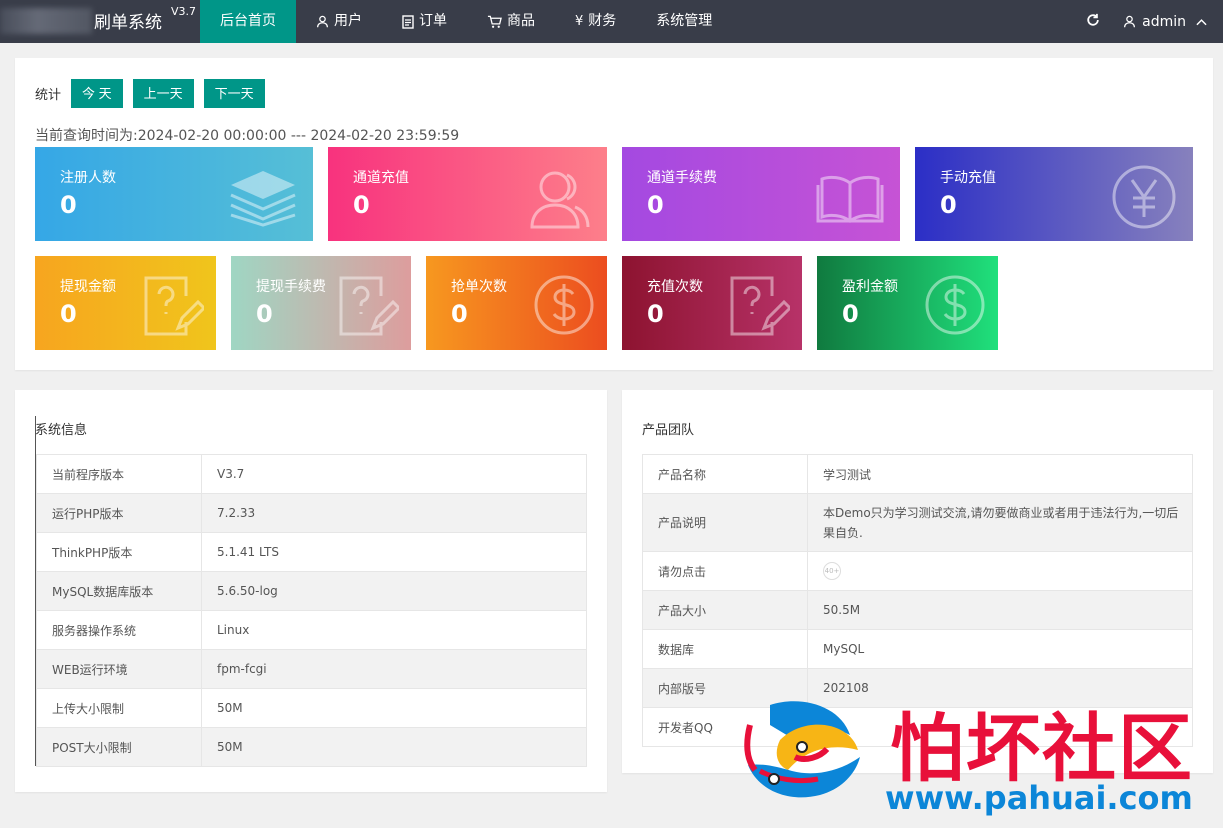 Image resolution: width=1223 pixels, height=828 pixels. I want to click on row-key: 运行PHP版本, so click(119, 513).